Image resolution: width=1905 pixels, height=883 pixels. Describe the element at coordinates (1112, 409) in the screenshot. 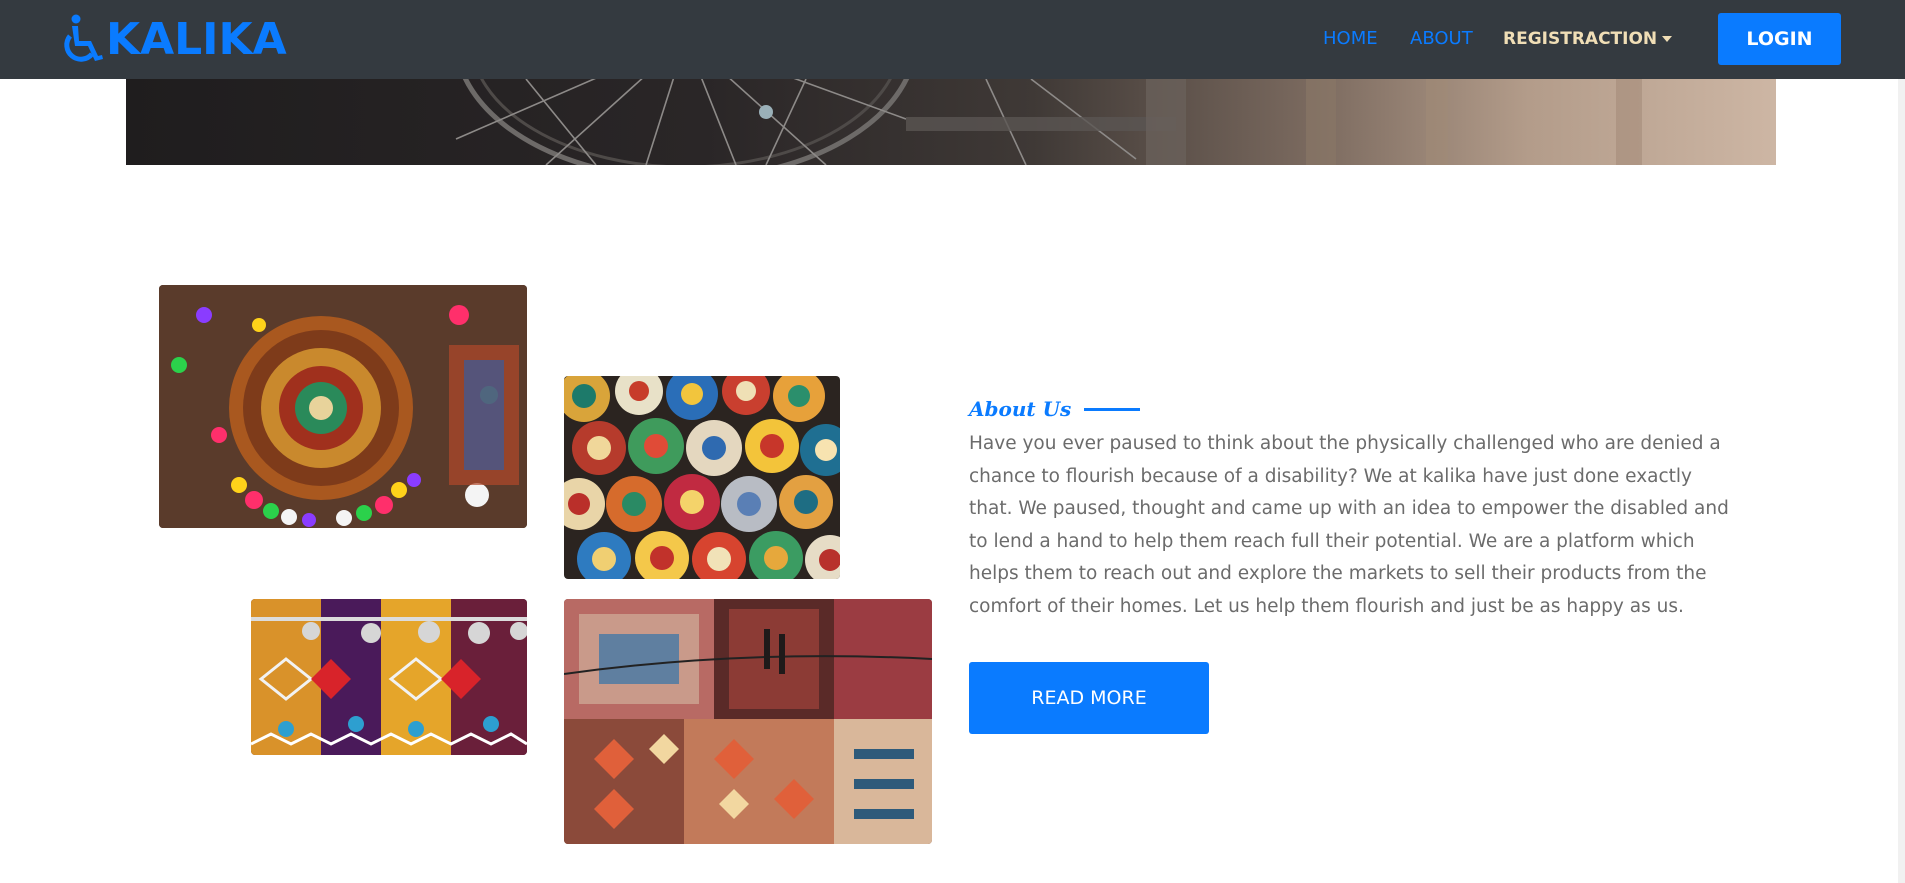

I see `eyebrow-divider` at that location.